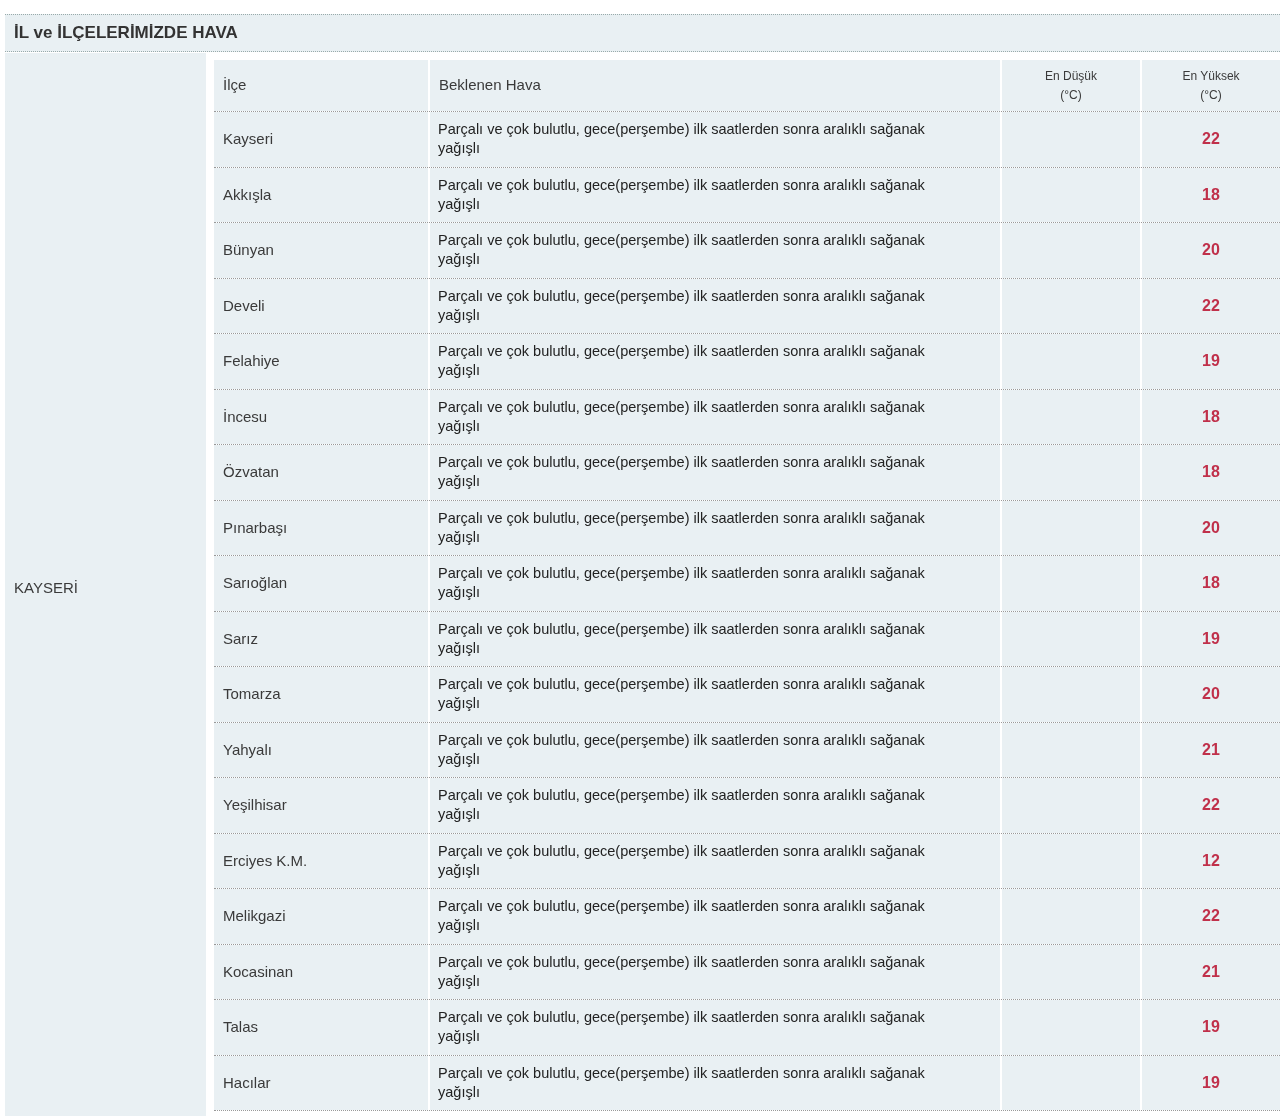  What do you see at coordinates (254, 916) in the screenshot?
I see `district-name: Melikgazi` at bounding box center [254, 916].